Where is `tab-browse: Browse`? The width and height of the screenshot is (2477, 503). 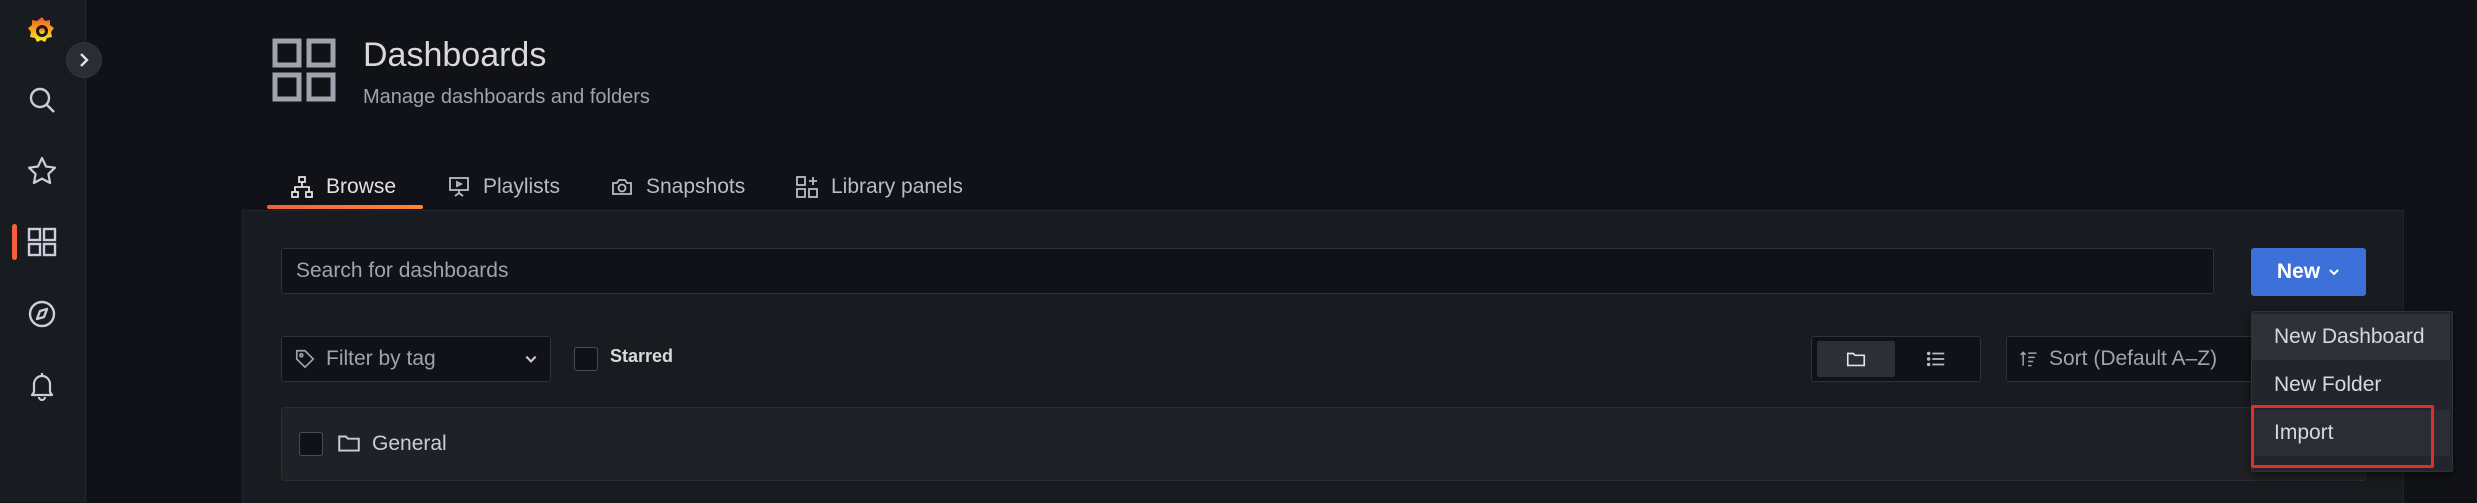
tab-browse: Browse is located at coordinates (343, 187).